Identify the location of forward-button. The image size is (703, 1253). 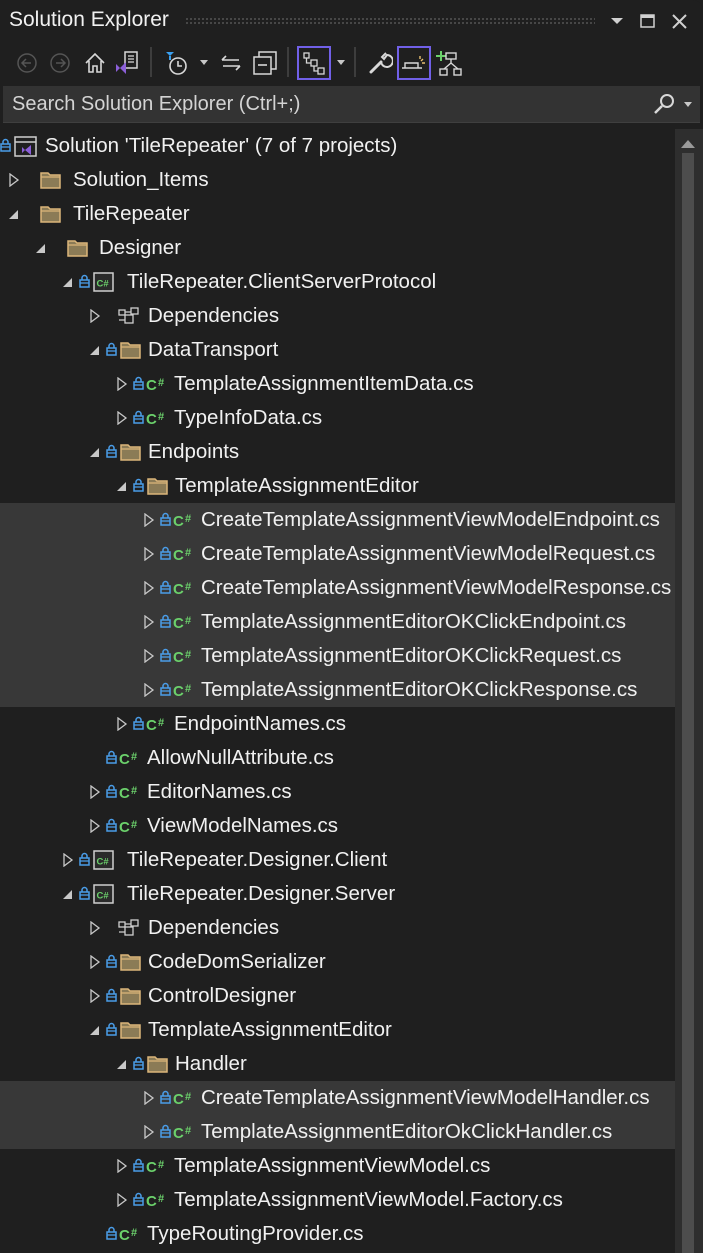
(60, 63).